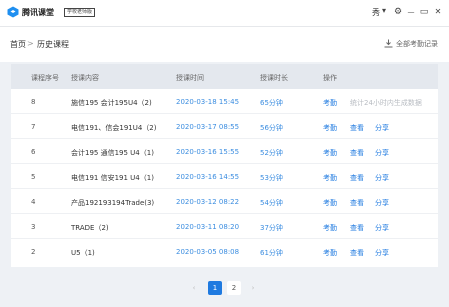  Describe the element at coordinates (424, 12) in the screenshot. I see `maximize-button: ▭` at that location.